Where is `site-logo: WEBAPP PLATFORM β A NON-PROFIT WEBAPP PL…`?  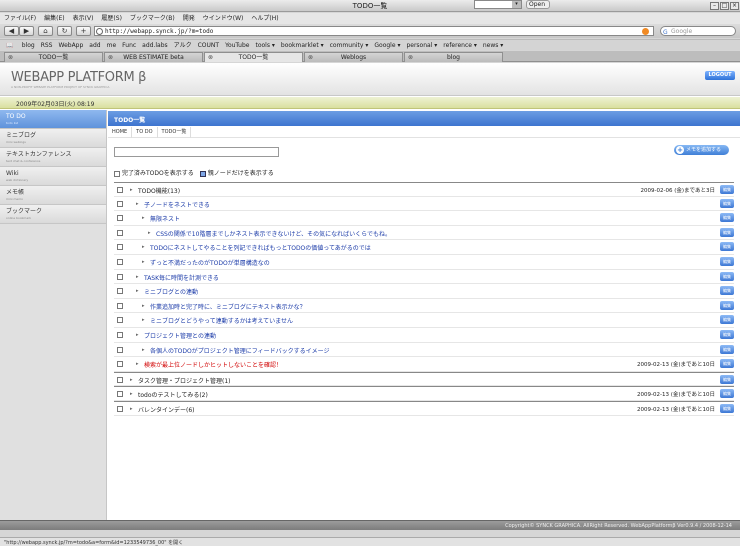
site-logo: WEBAPP PLATFORM β A NON-PROFIT WEBAPP PL… is located at coordinates (78, 79).